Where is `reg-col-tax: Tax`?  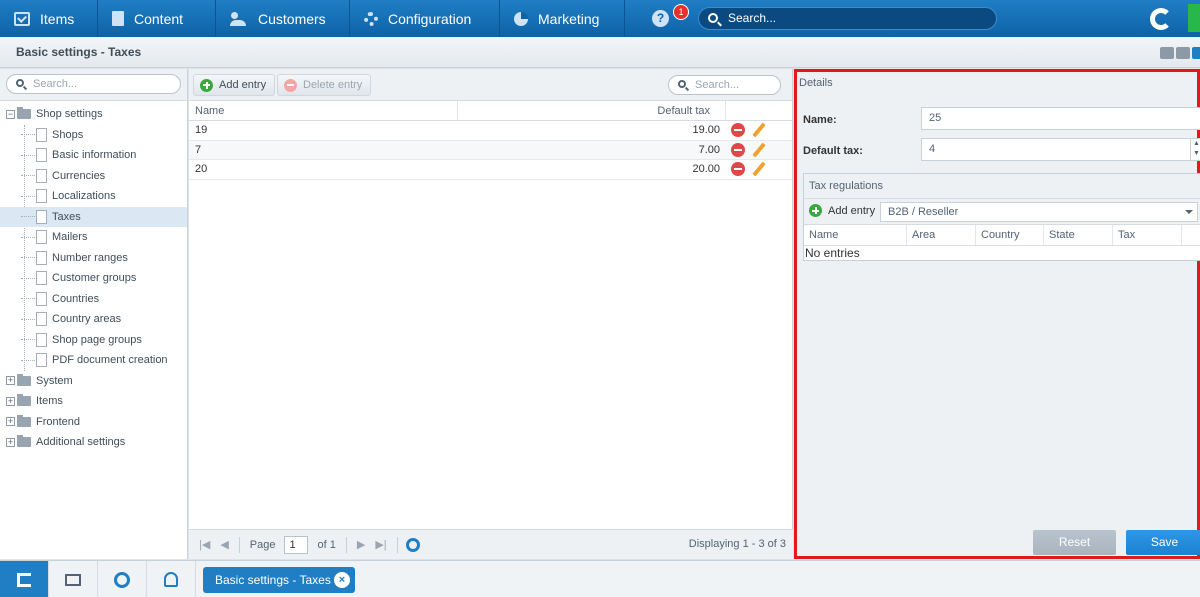 reg-col-tax: Tax is located at coordinates (1147, 235).